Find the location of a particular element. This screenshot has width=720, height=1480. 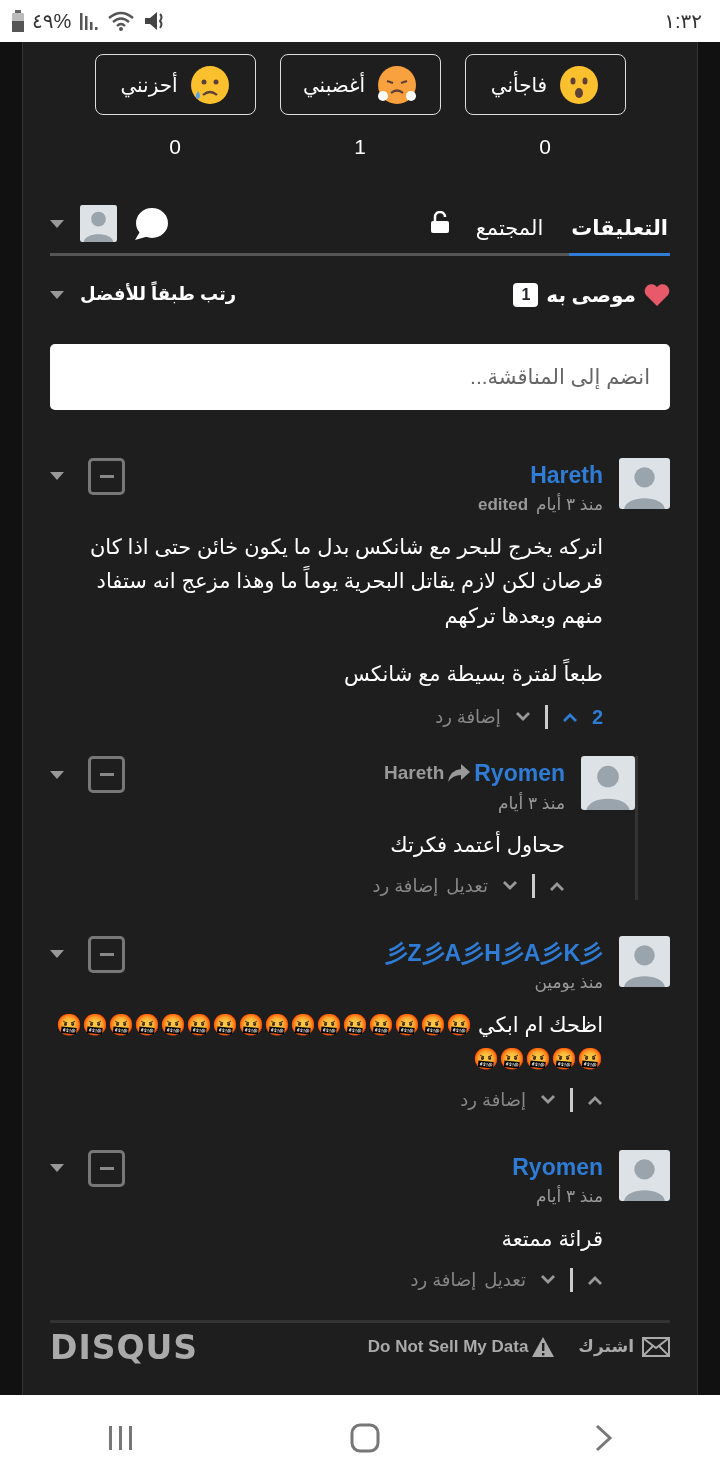

heart-icon is located at coordinates (657, 294).